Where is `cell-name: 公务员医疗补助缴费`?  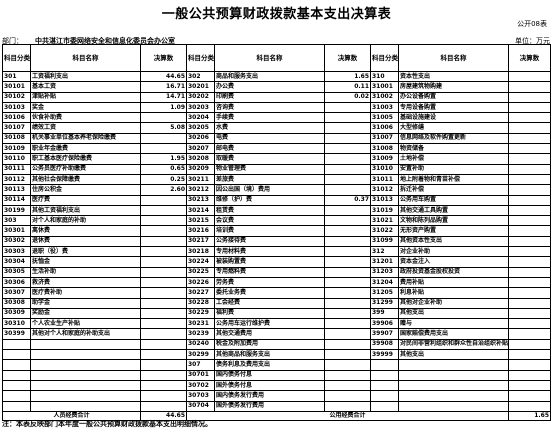
cell-name: 公务员医疗补助缴费 is located at coordinates (85, 169).